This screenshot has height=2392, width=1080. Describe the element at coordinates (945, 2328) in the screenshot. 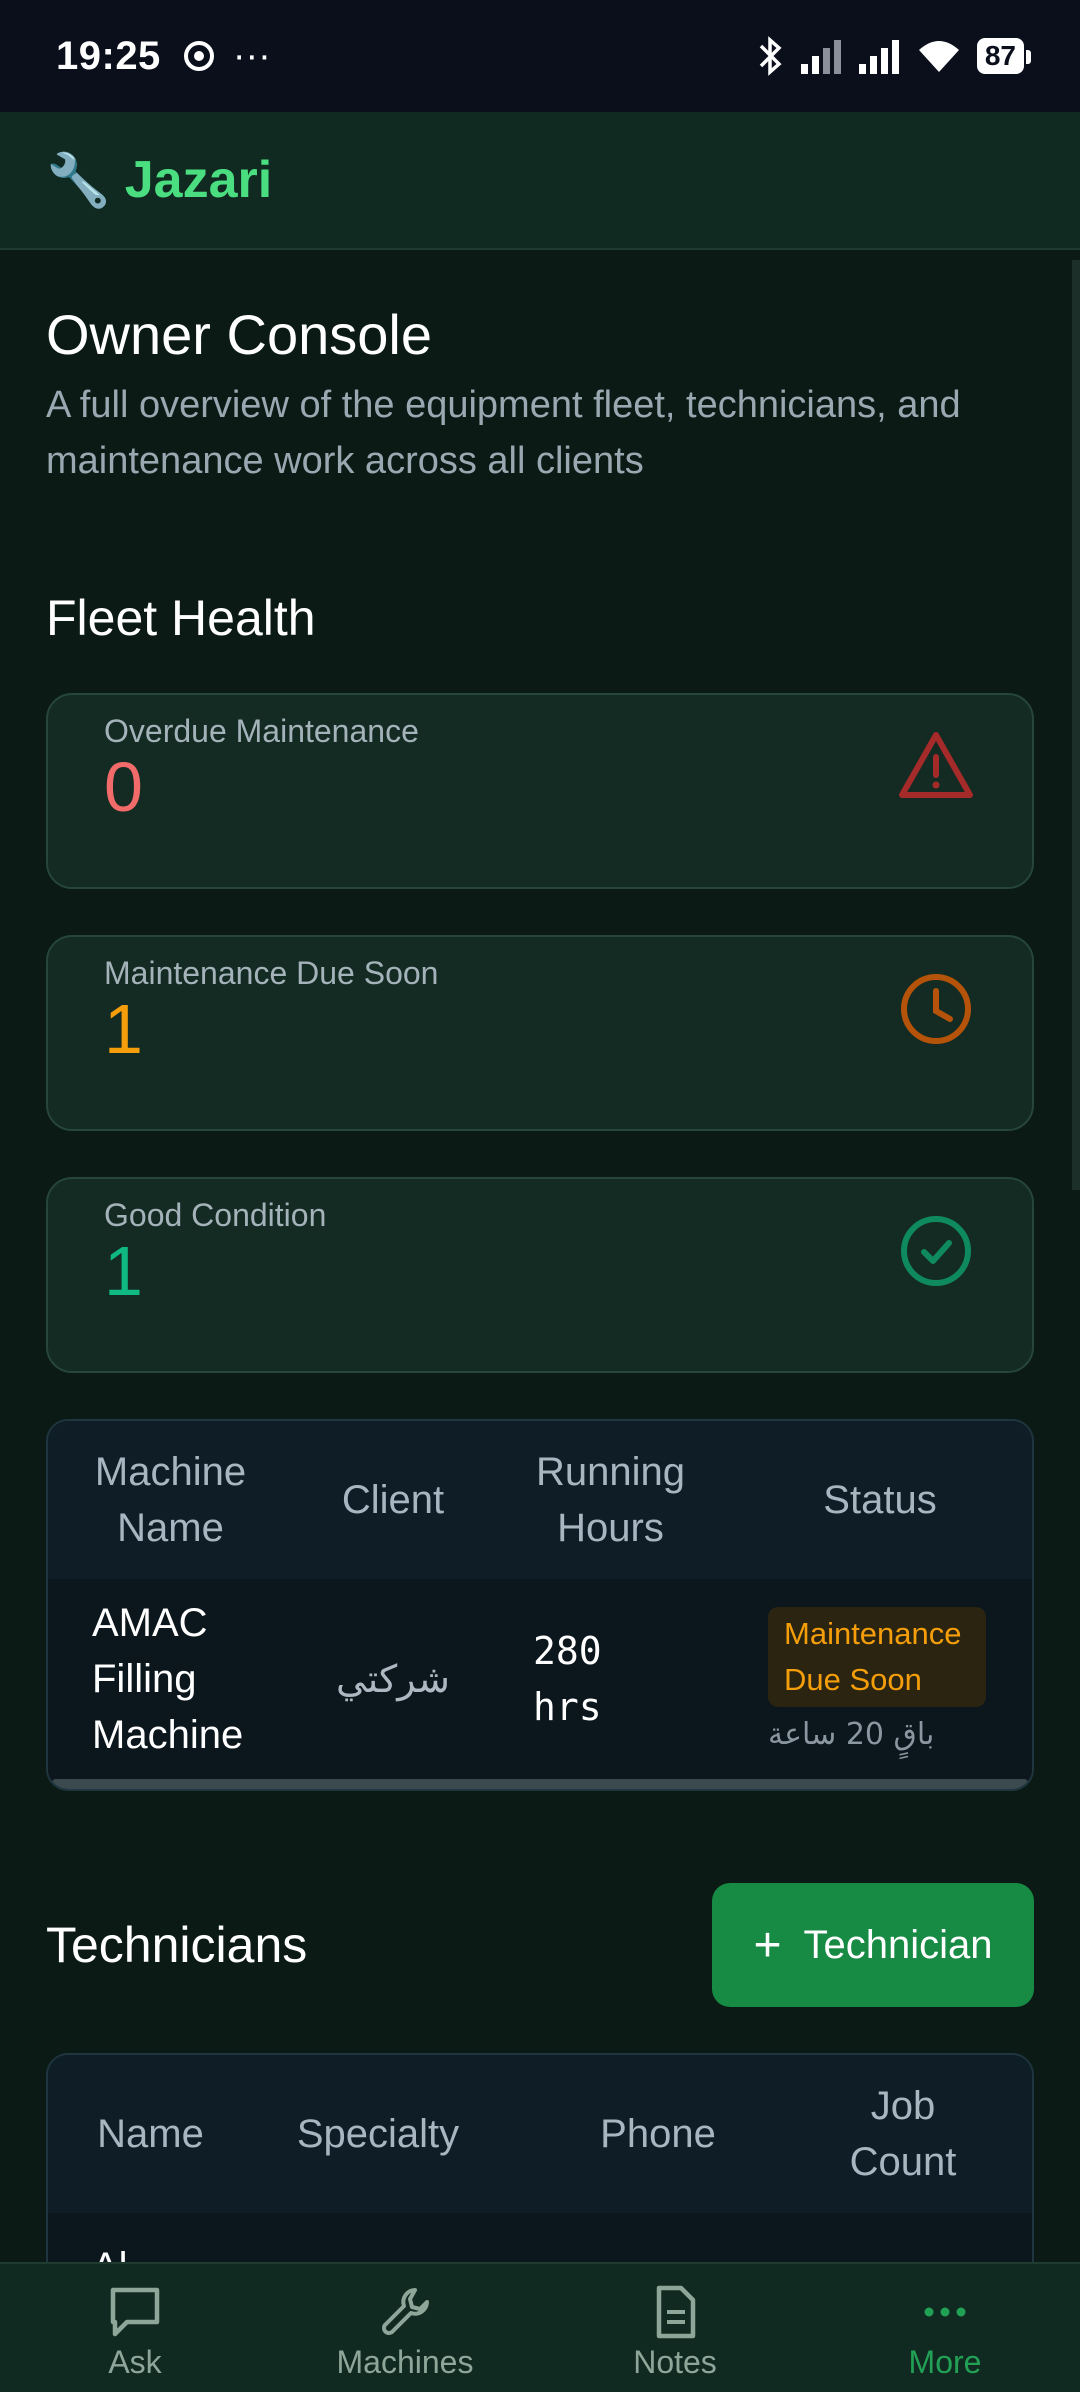

I see `nav-more: More` at that location.